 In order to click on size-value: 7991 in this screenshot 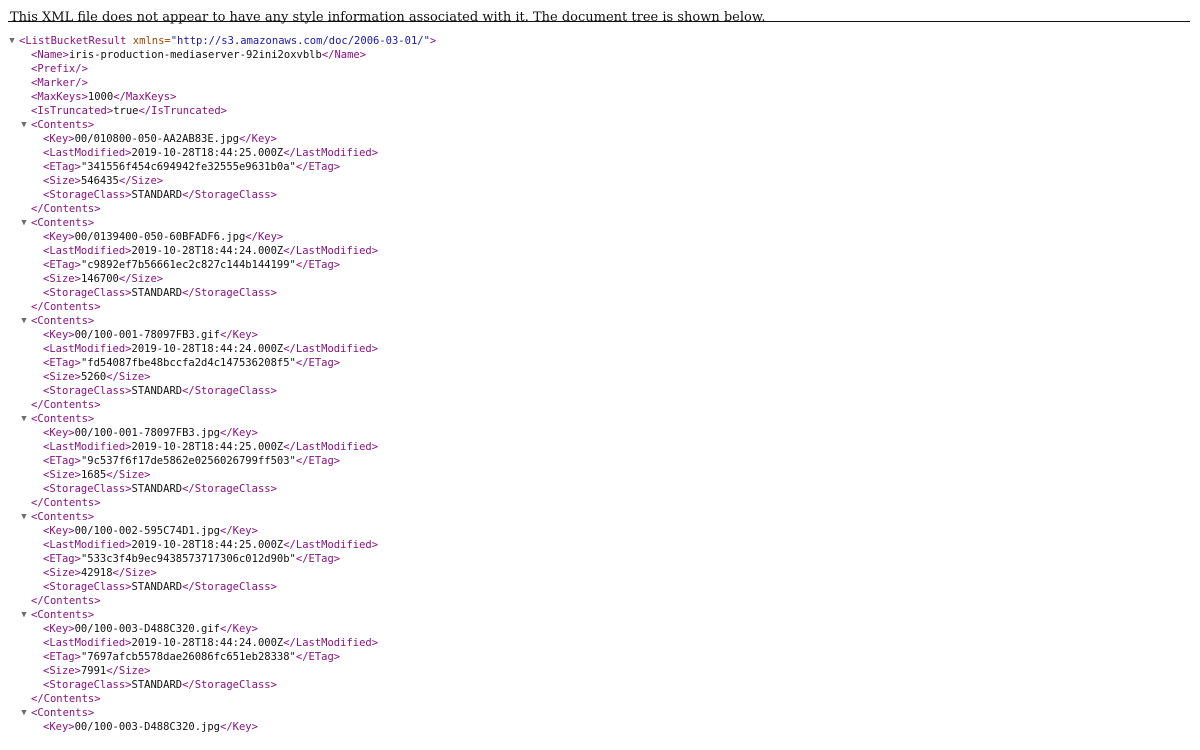, I will do `click(93, 671)`.